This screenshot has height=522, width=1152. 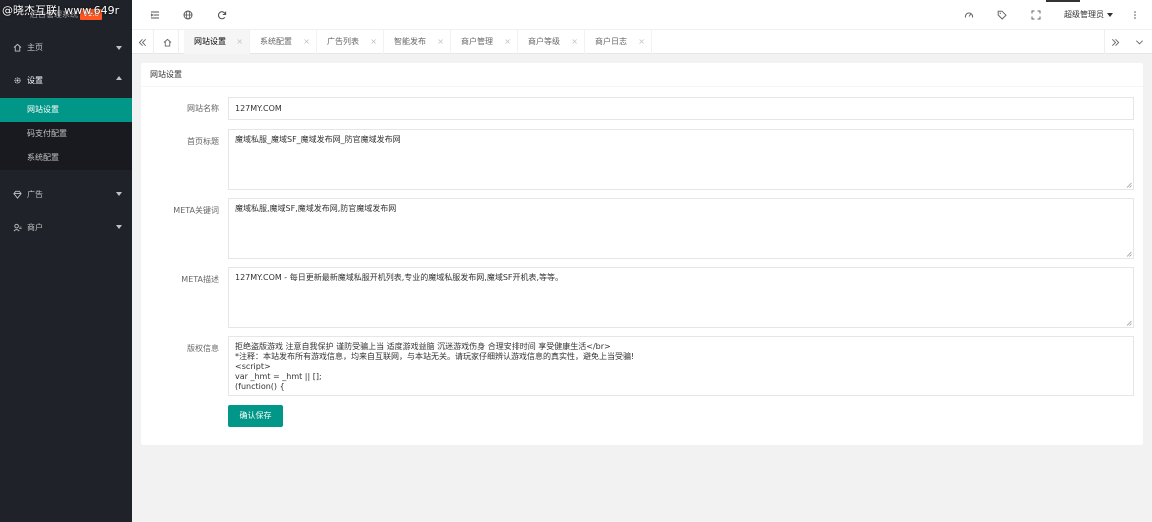 I want to click on sidebar-item-label: 广告, so click(x=35, y=194).